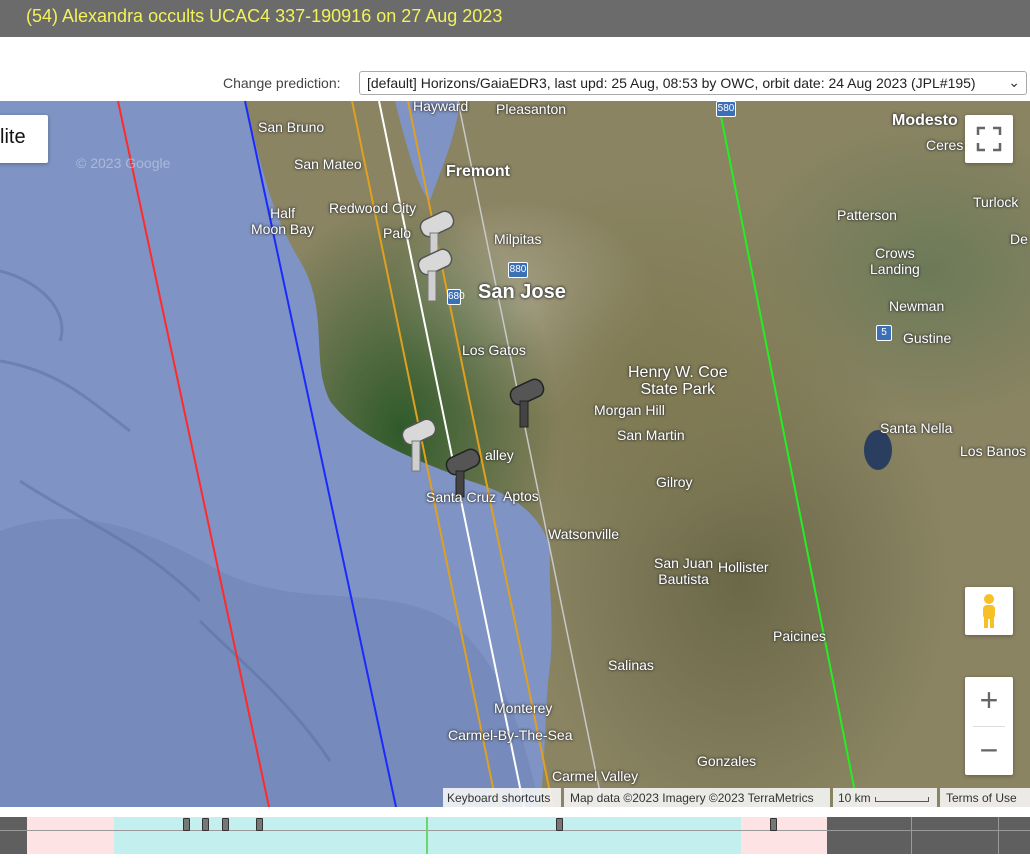 The image size is (1030, 864). Describe the element at coordinates (522, 292) in the screenshot. I see `place-label: San Jose` at that location.